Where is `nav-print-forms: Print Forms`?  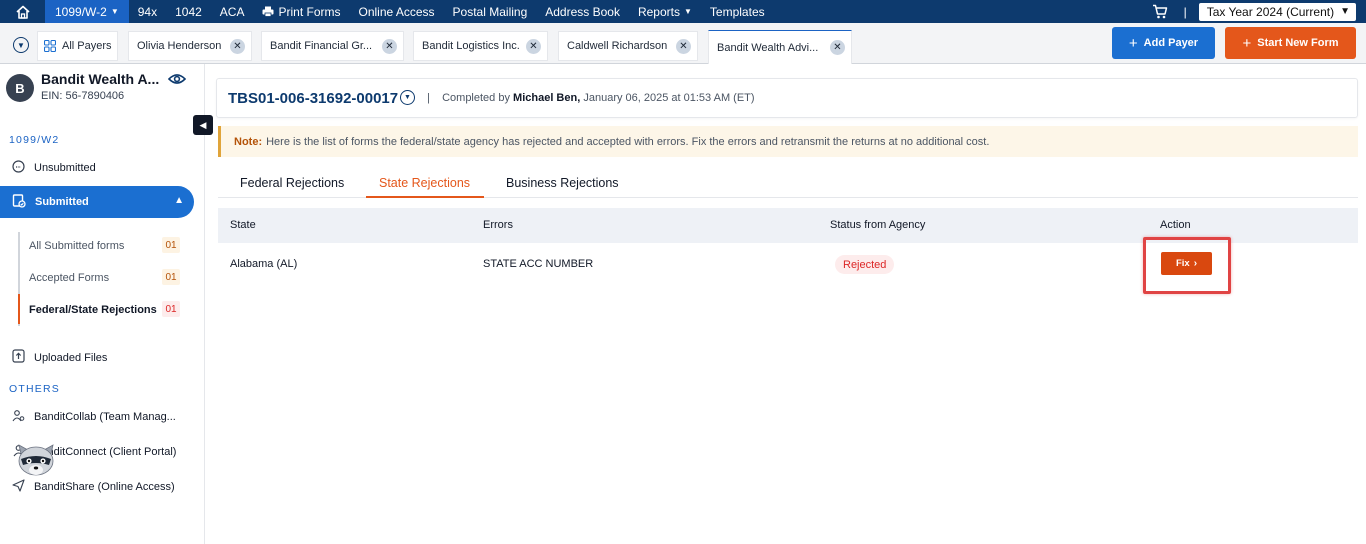
nav-print-forms: Print Forms is located at coordinates (301, 11).